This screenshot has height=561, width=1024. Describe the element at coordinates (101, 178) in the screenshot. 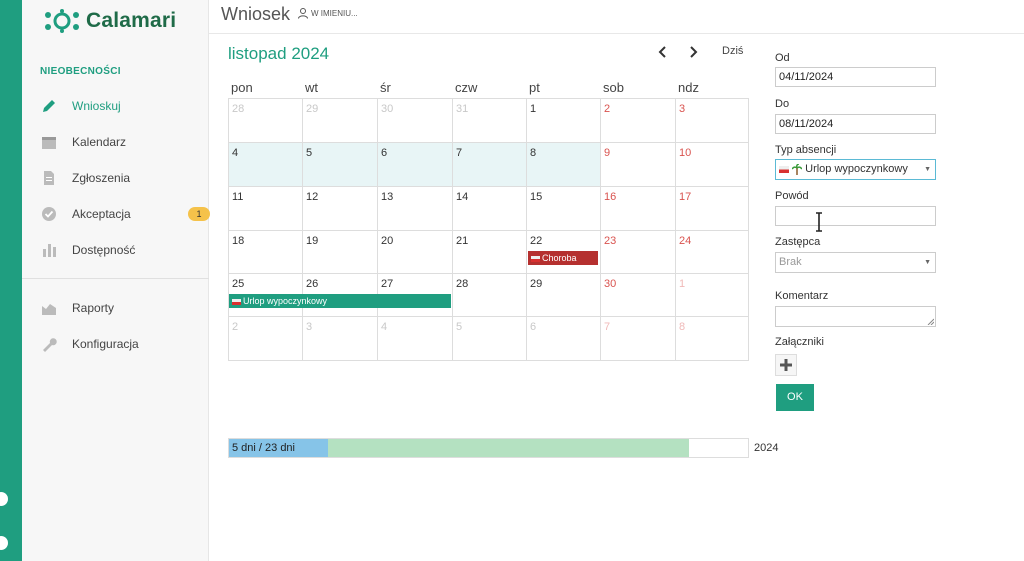

I see `sidebar-item-label: Zgłoszenia` at that location.